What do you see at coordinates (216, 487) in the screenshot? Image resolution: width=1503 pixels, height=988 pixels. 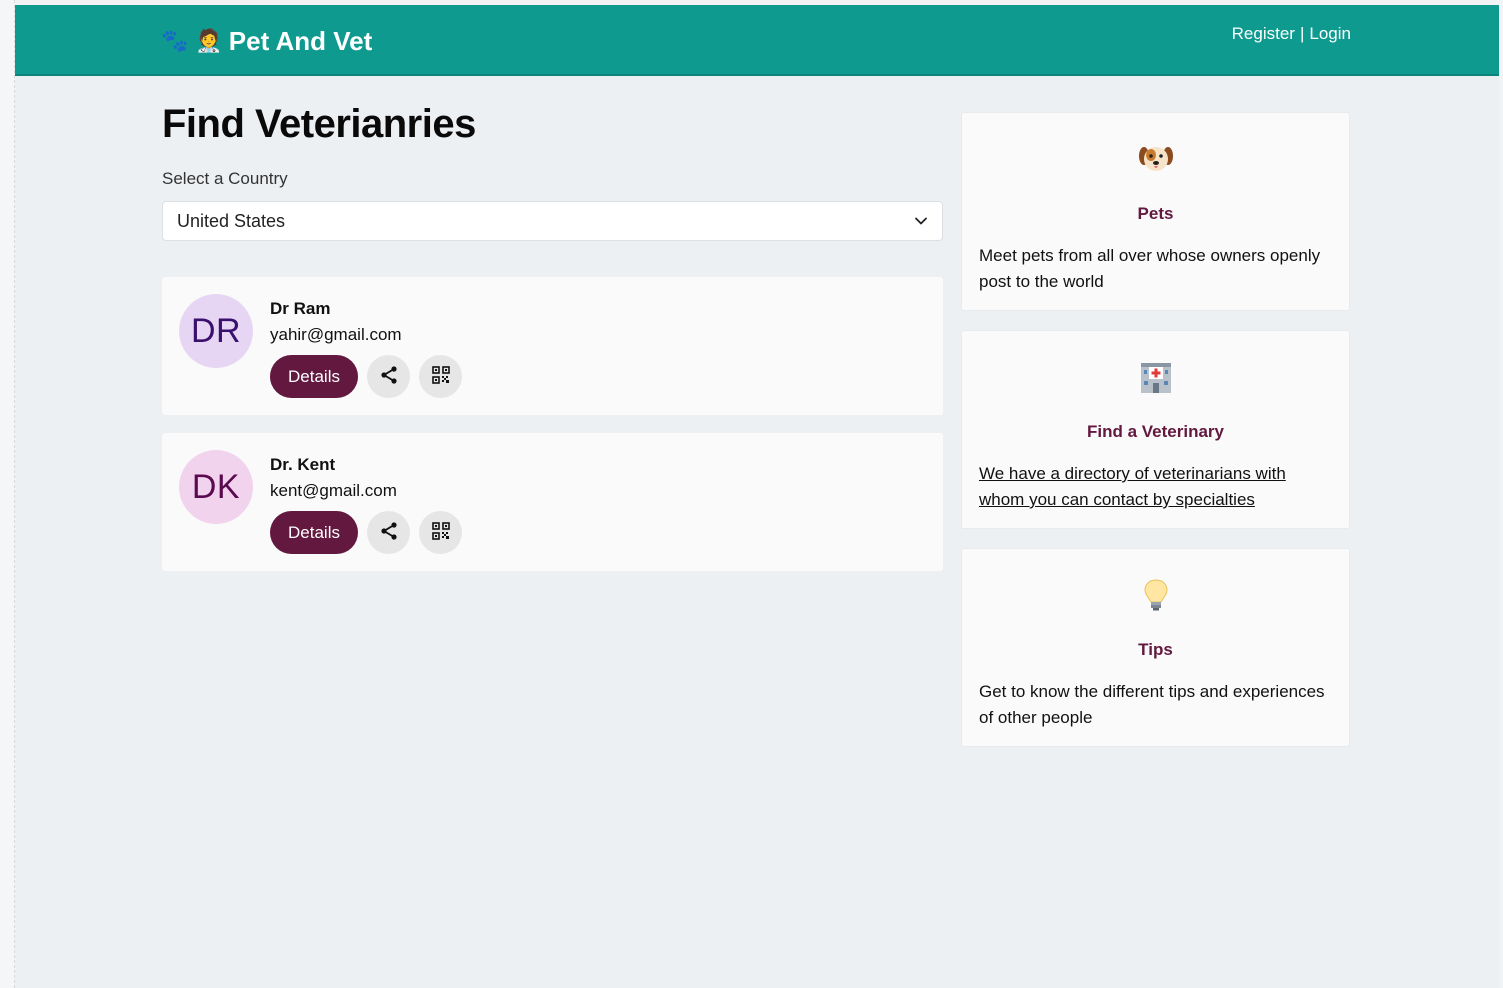 I see `avatar: DK` at bounding box center [216, 487].